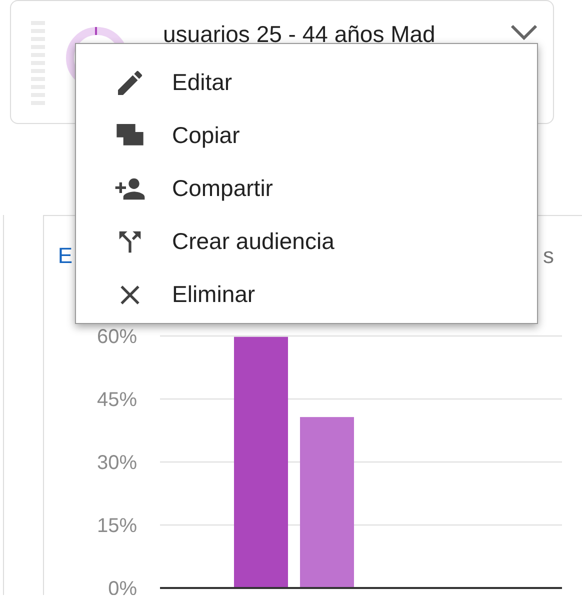  I want to click on axis-label: 45%, so click(116, 400).